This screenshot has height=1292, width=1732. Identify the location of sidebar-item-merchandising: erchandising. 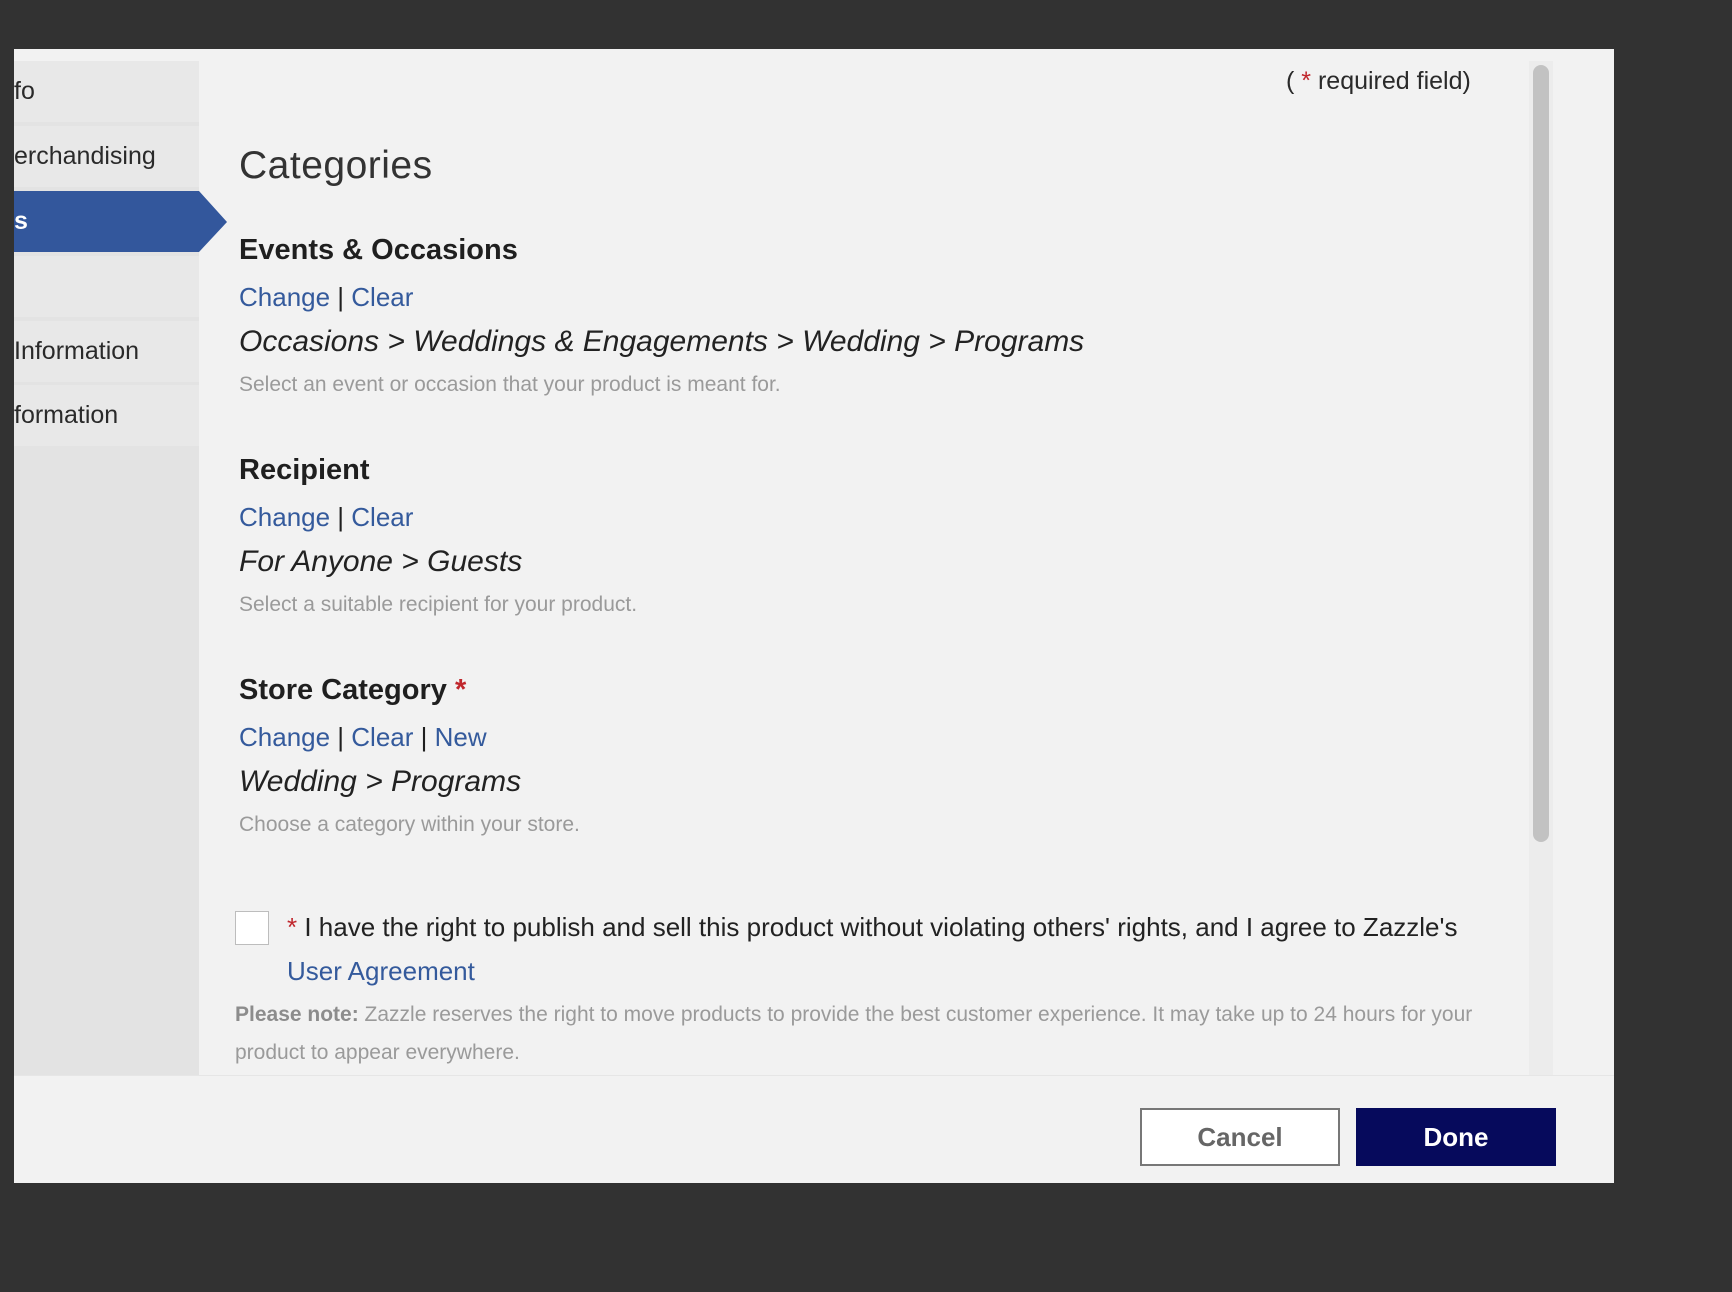
(106, 156).